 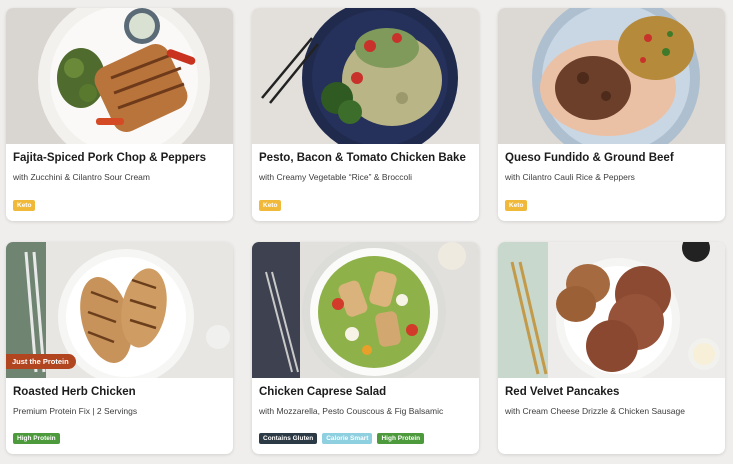 I want to click on meal-photo-red-velvet-pancakes, so click(x=611, y=310).